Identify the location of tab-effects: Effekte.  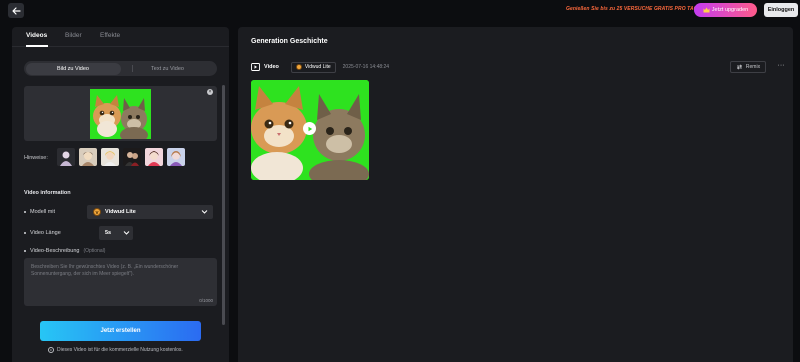
(110, 35).